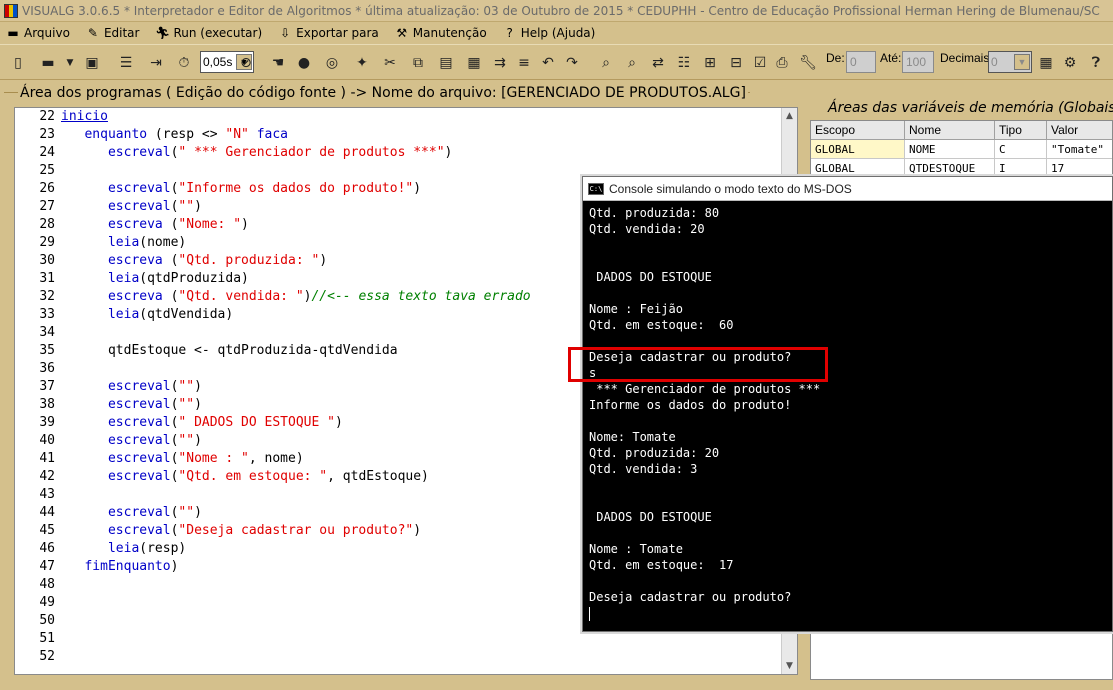 Image resolution: width=1113 pixels, height=690 pixels. I want to click on checklist-icon: ☑, so click(760, 63).